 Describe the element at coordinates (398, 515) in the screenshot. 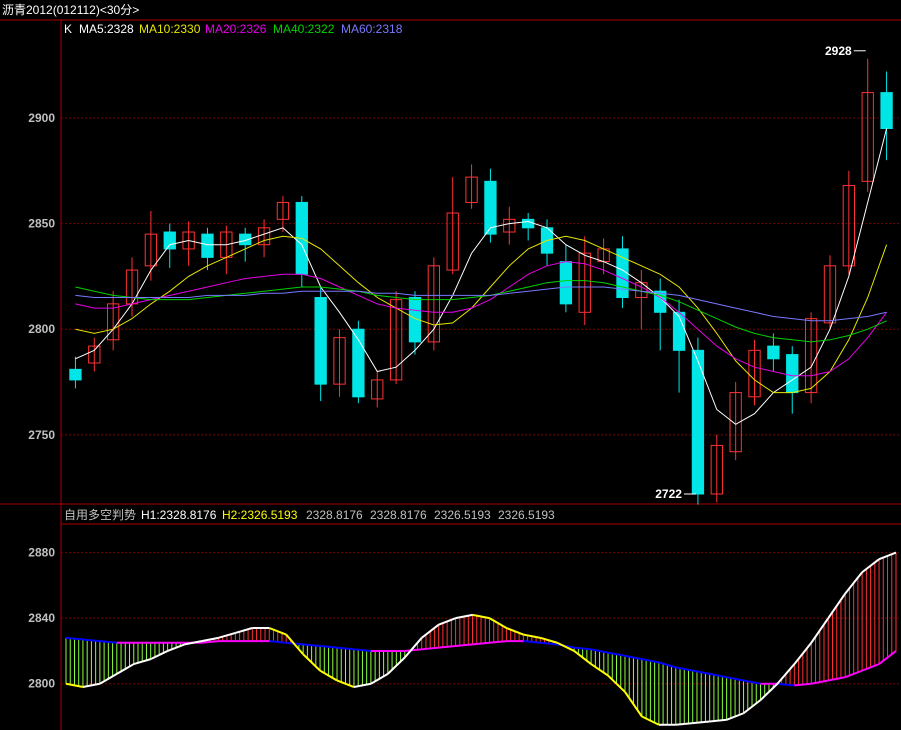

I see `sub-legend-v2: 2328.8176` at that location.